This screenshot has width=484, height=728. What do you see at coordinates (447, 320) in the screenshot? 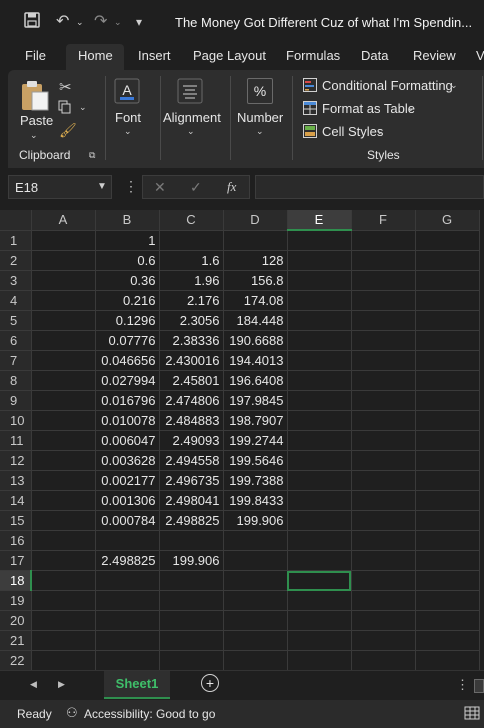
I see `cell-g5` at bounding box center [447, 320].